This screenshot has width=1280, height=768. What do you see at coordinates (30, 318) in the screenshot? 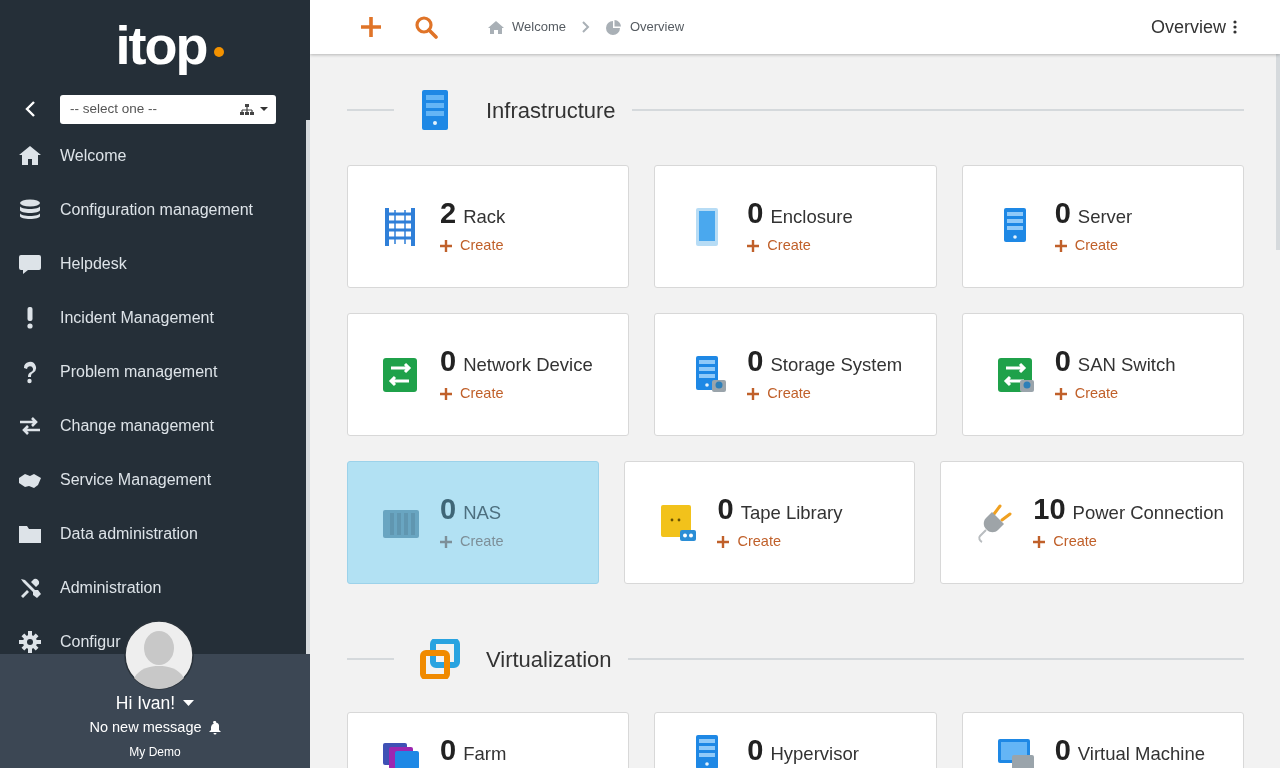
I see `exclamation-icon` at bounding box center [30, 318].